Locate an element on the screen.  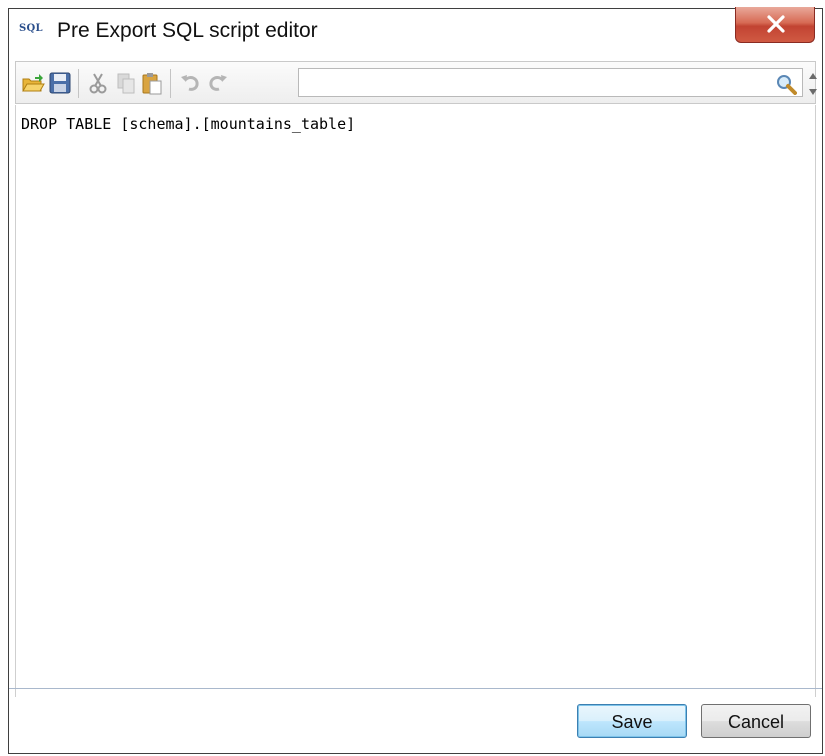
cut-button is located at coordinates (98, 83).